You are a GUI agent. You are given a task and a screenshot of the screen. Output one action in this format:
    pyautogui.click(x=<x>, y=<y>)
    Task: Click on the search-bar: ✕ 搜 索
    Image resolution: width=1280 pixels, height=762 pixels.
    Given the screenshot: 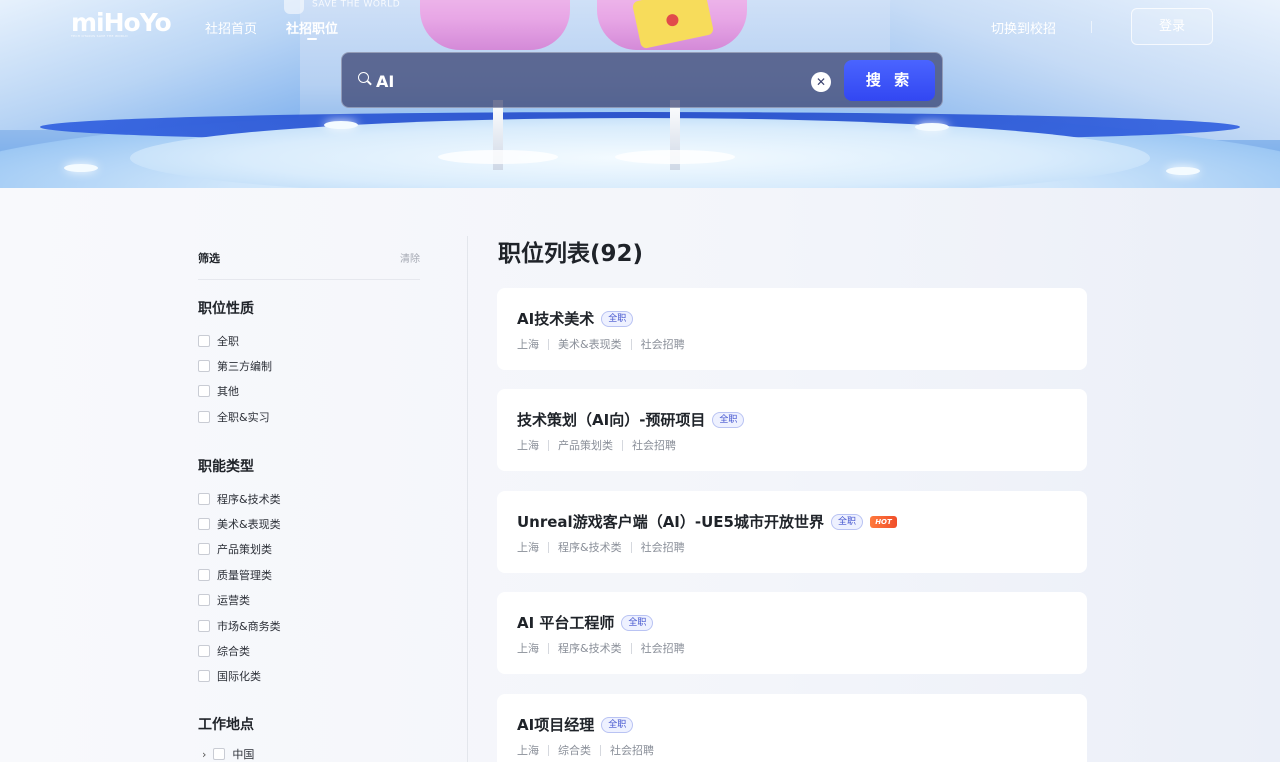 What is the action you would take?
    pyautogui.click(x=642, y=80)
    